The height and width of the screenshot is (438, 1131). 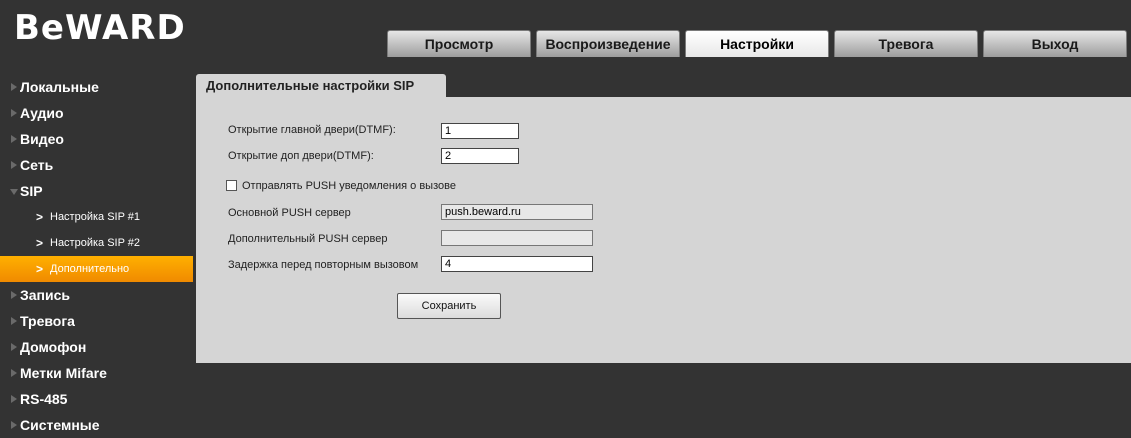 What do you see at coordinates (449, 306) in the screenshot?
I see `save-button: Сохранить` at bounding box center [449, 306].